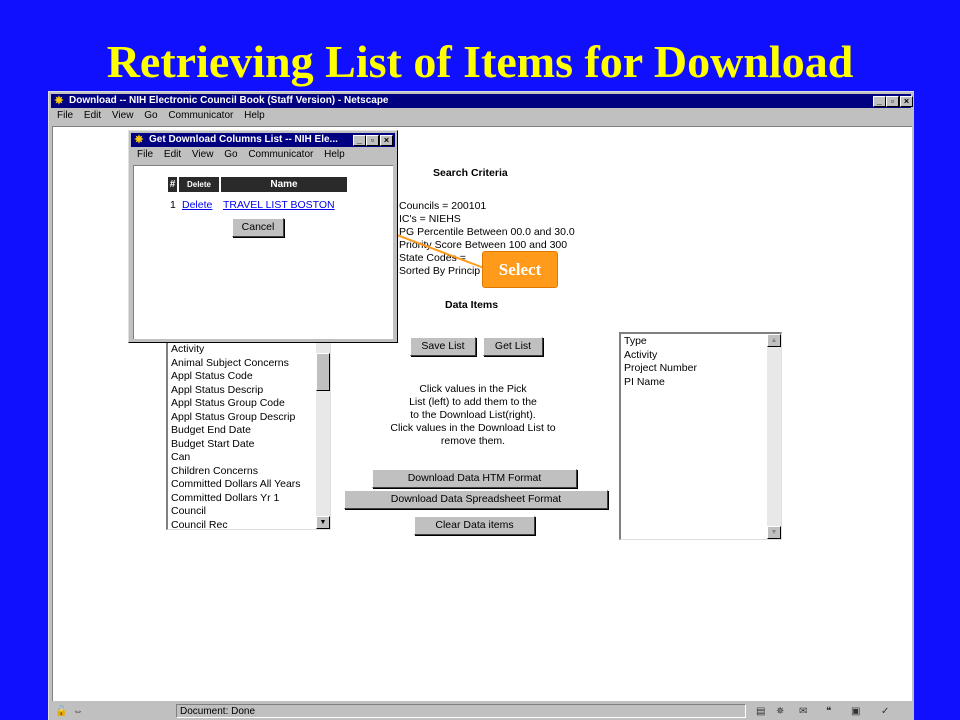 This screenshot has width=960, height=720. Describe the element at coordinates (139, 140) in the screenshot. I see `netscape-icon: ✵` at that location.